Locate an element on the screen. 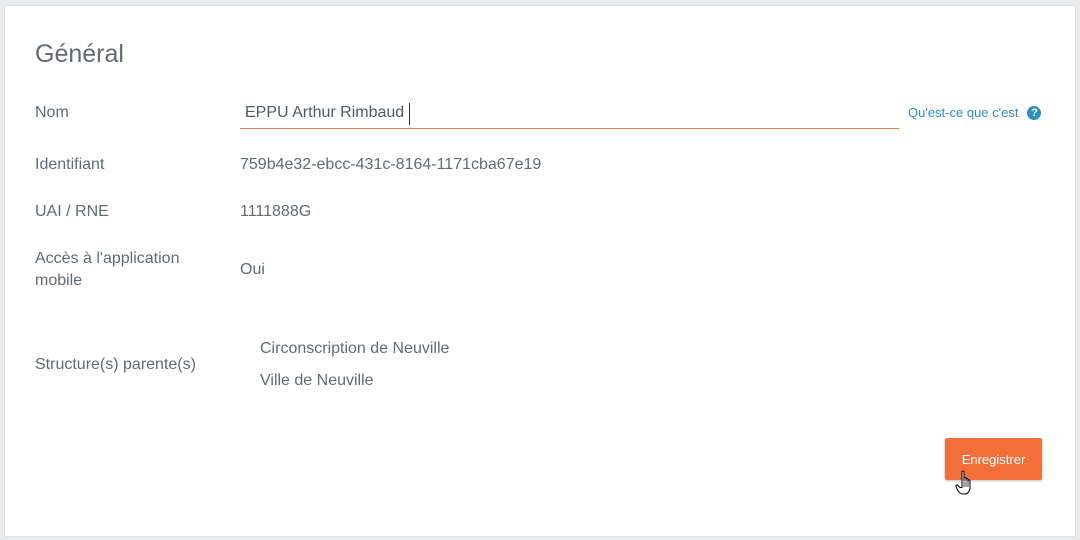 This screenshot has width=1080, height=540. parent-structure-item: Ville de Neuville is located at coordinates (317, 380).